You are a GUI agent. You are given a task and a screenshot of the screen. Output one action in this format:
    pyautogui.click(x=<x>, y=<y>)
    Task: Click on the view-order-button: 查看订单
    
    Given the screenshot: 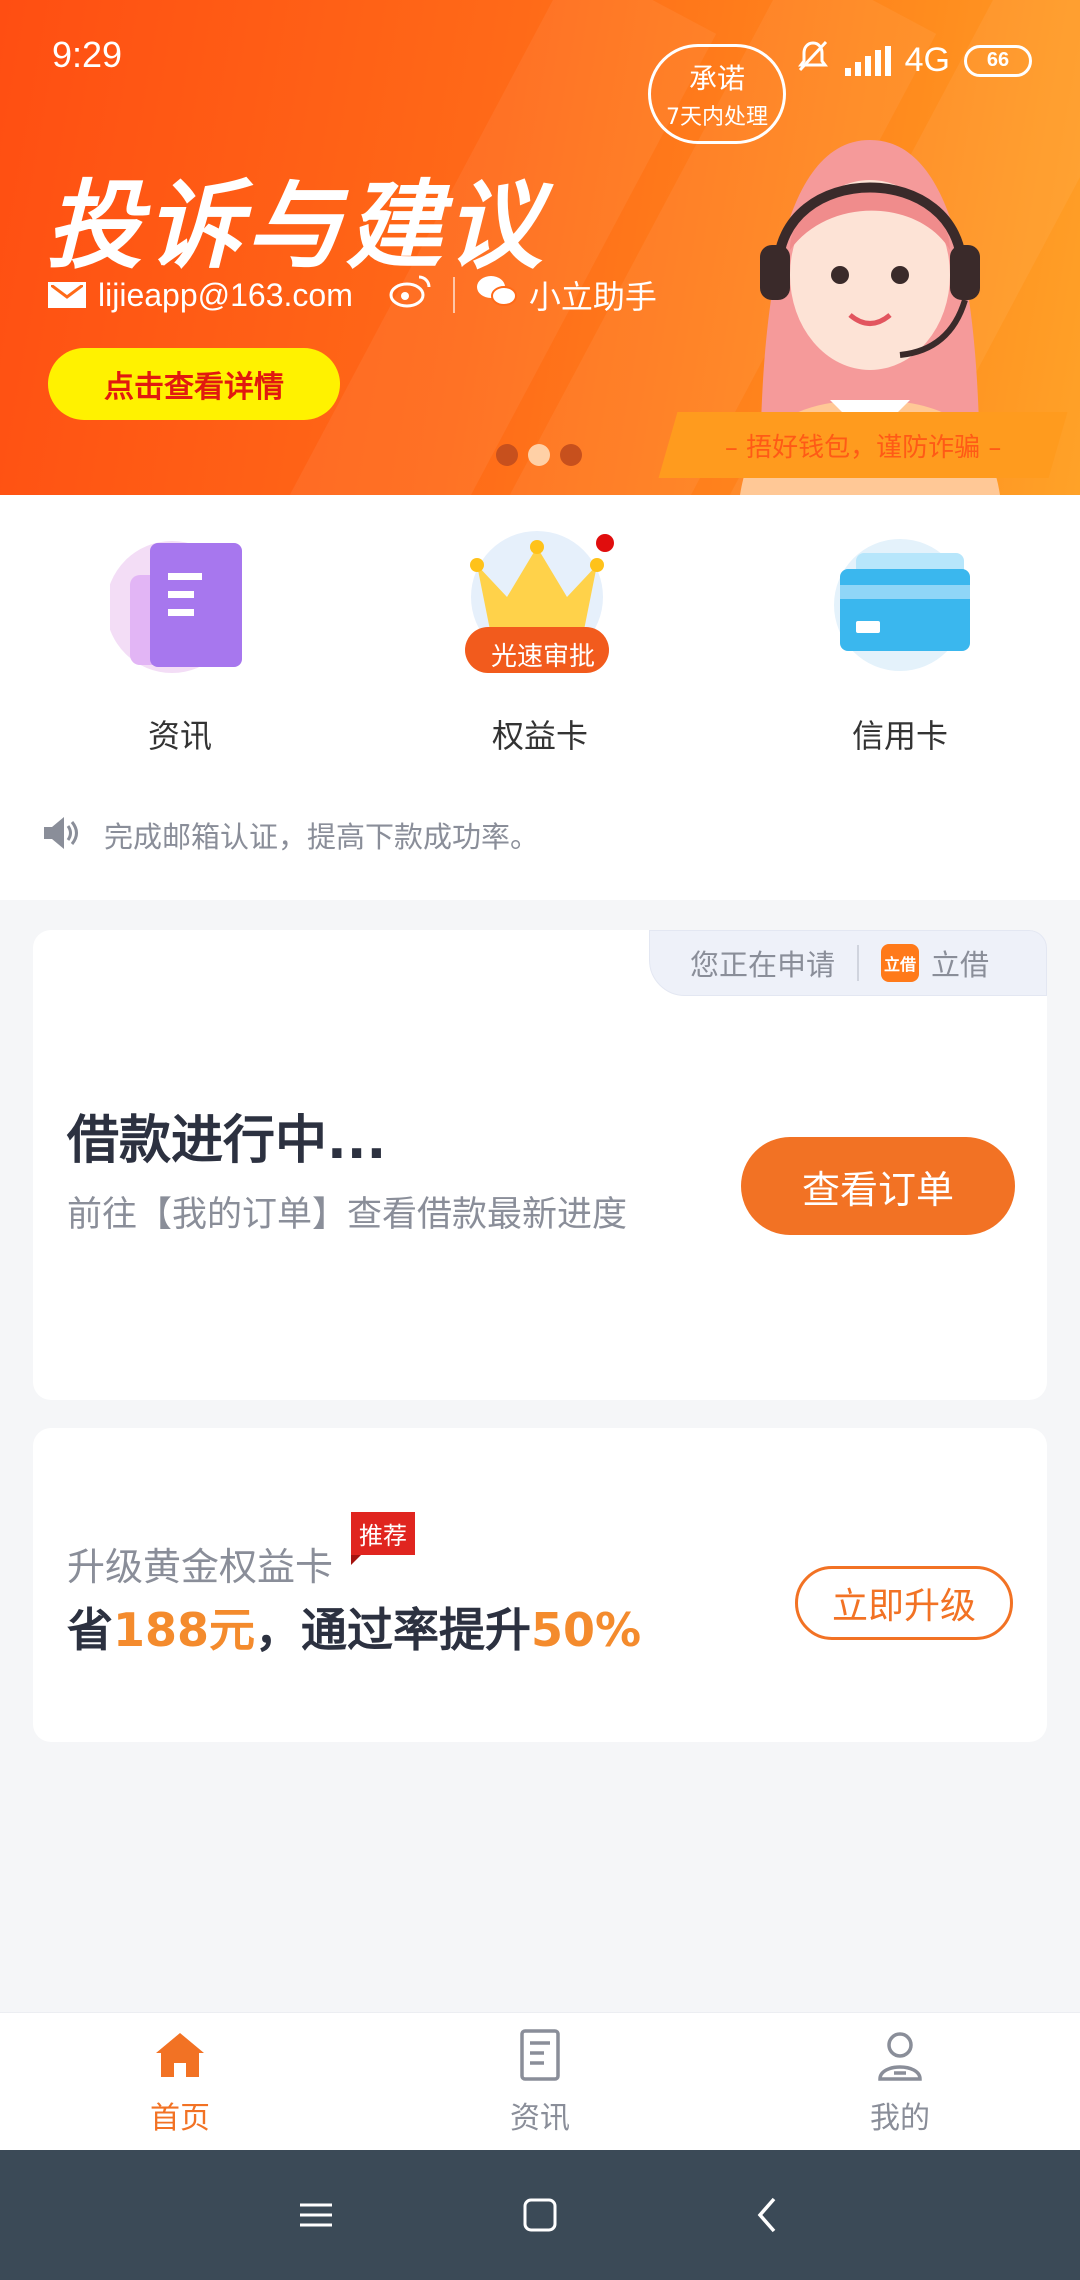 What is the action you would take?
    pyautogui.click(x=878, y=1186)
    